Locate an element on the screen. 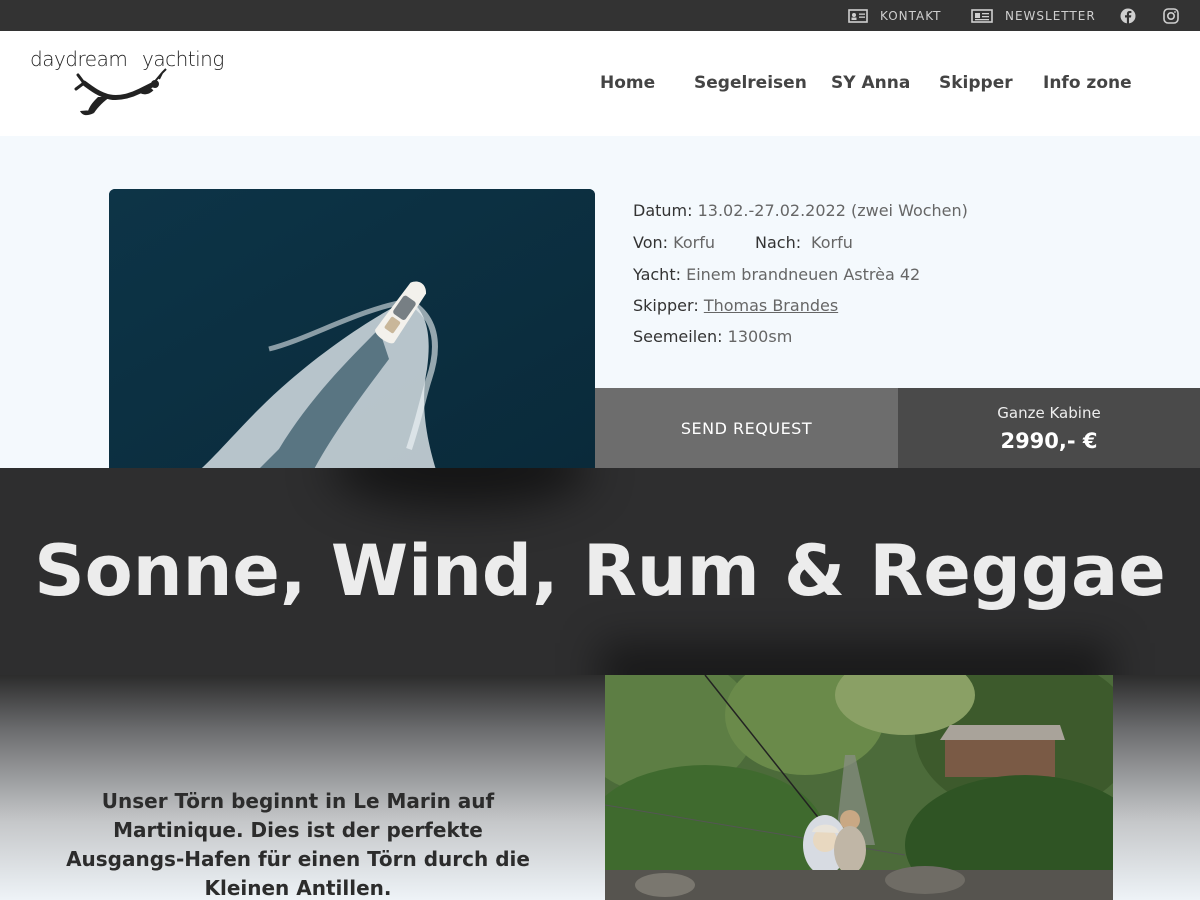  hero-yacht-image is located at coordinates (352, 334).